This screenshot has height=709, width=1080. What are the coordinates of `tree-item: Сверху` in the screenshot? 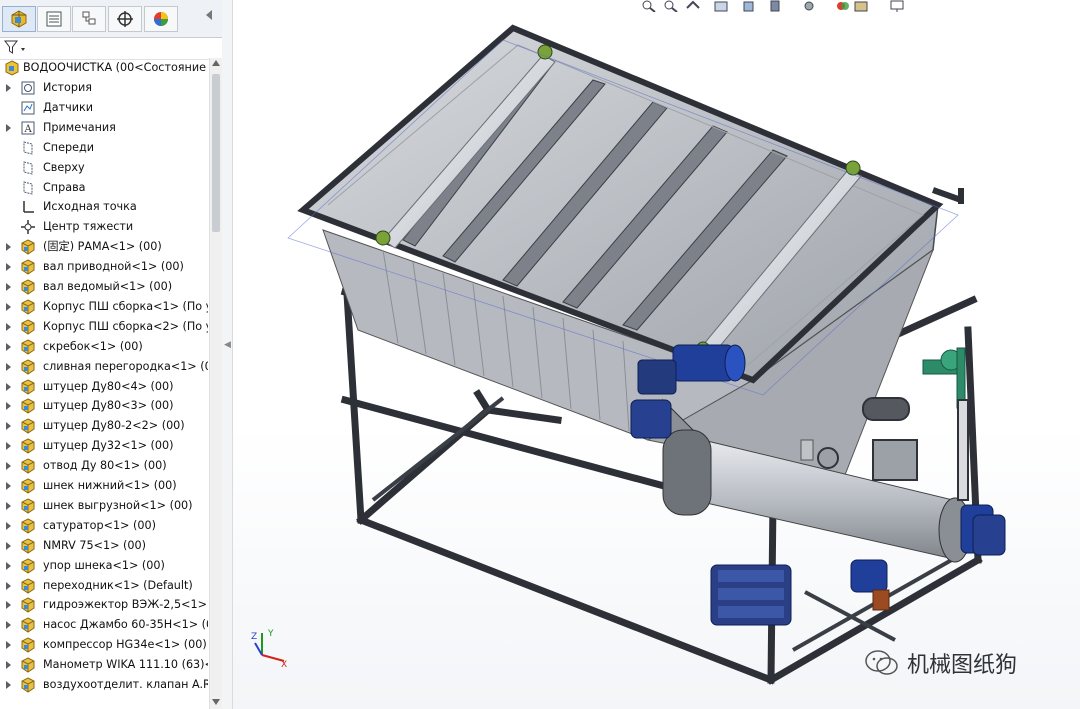 It's located at (104, 168).